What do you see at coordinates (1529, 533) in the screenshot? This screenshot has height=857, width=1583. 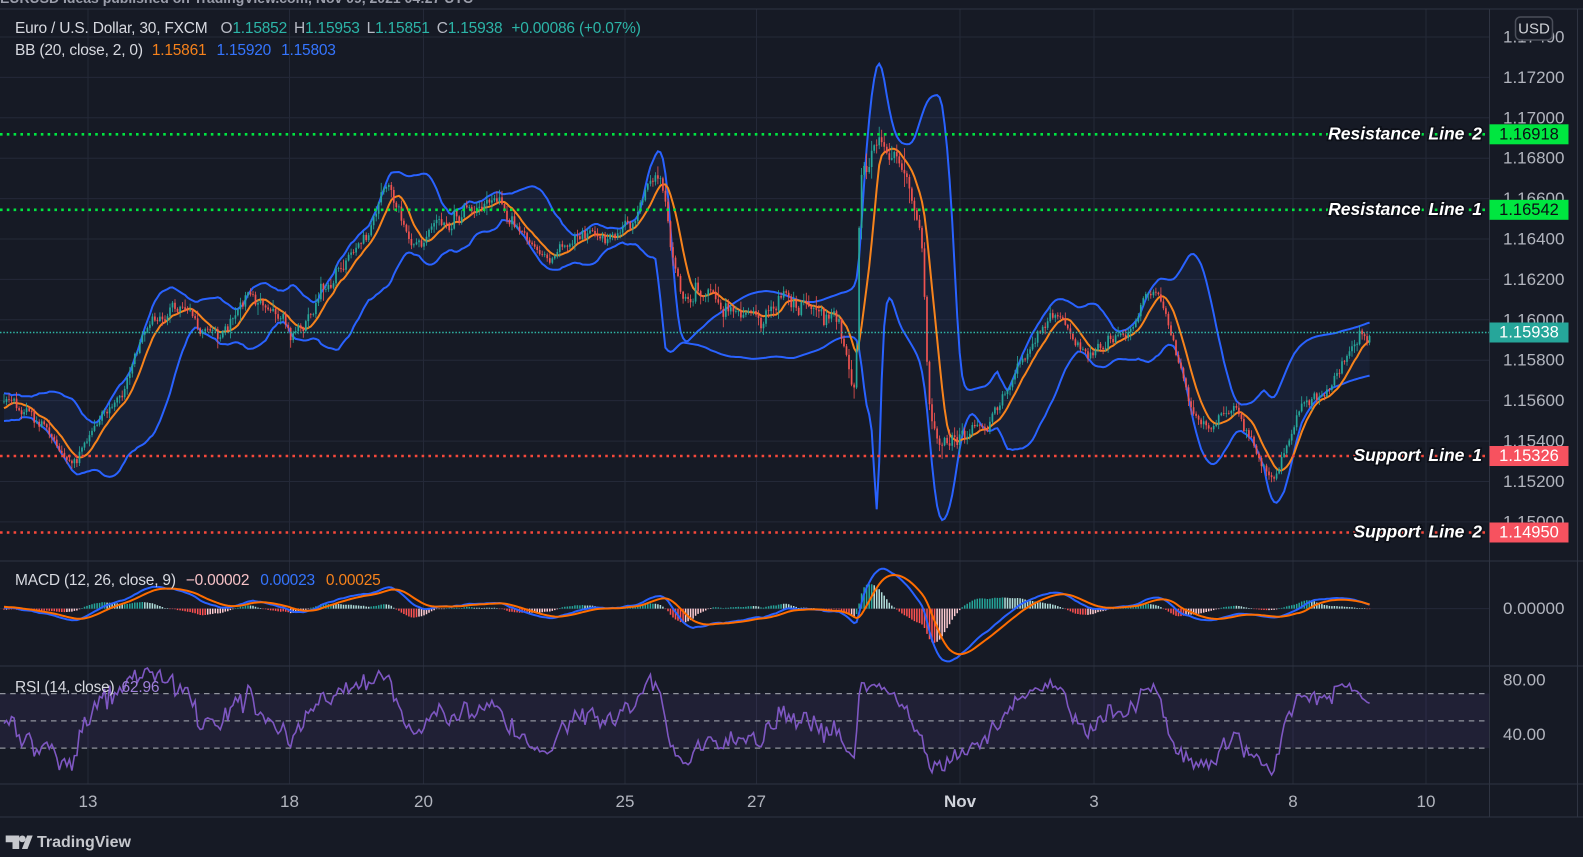 I see `svg-text: 1.14950` at bounding box center [1529, 533].